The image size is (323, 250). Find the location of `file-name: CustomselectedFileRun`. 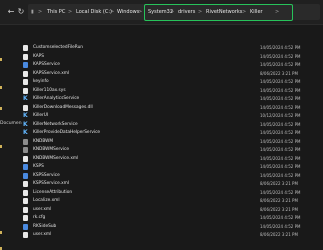

file-name: CustomselectedFileRun is located at coordinates (58, 47).